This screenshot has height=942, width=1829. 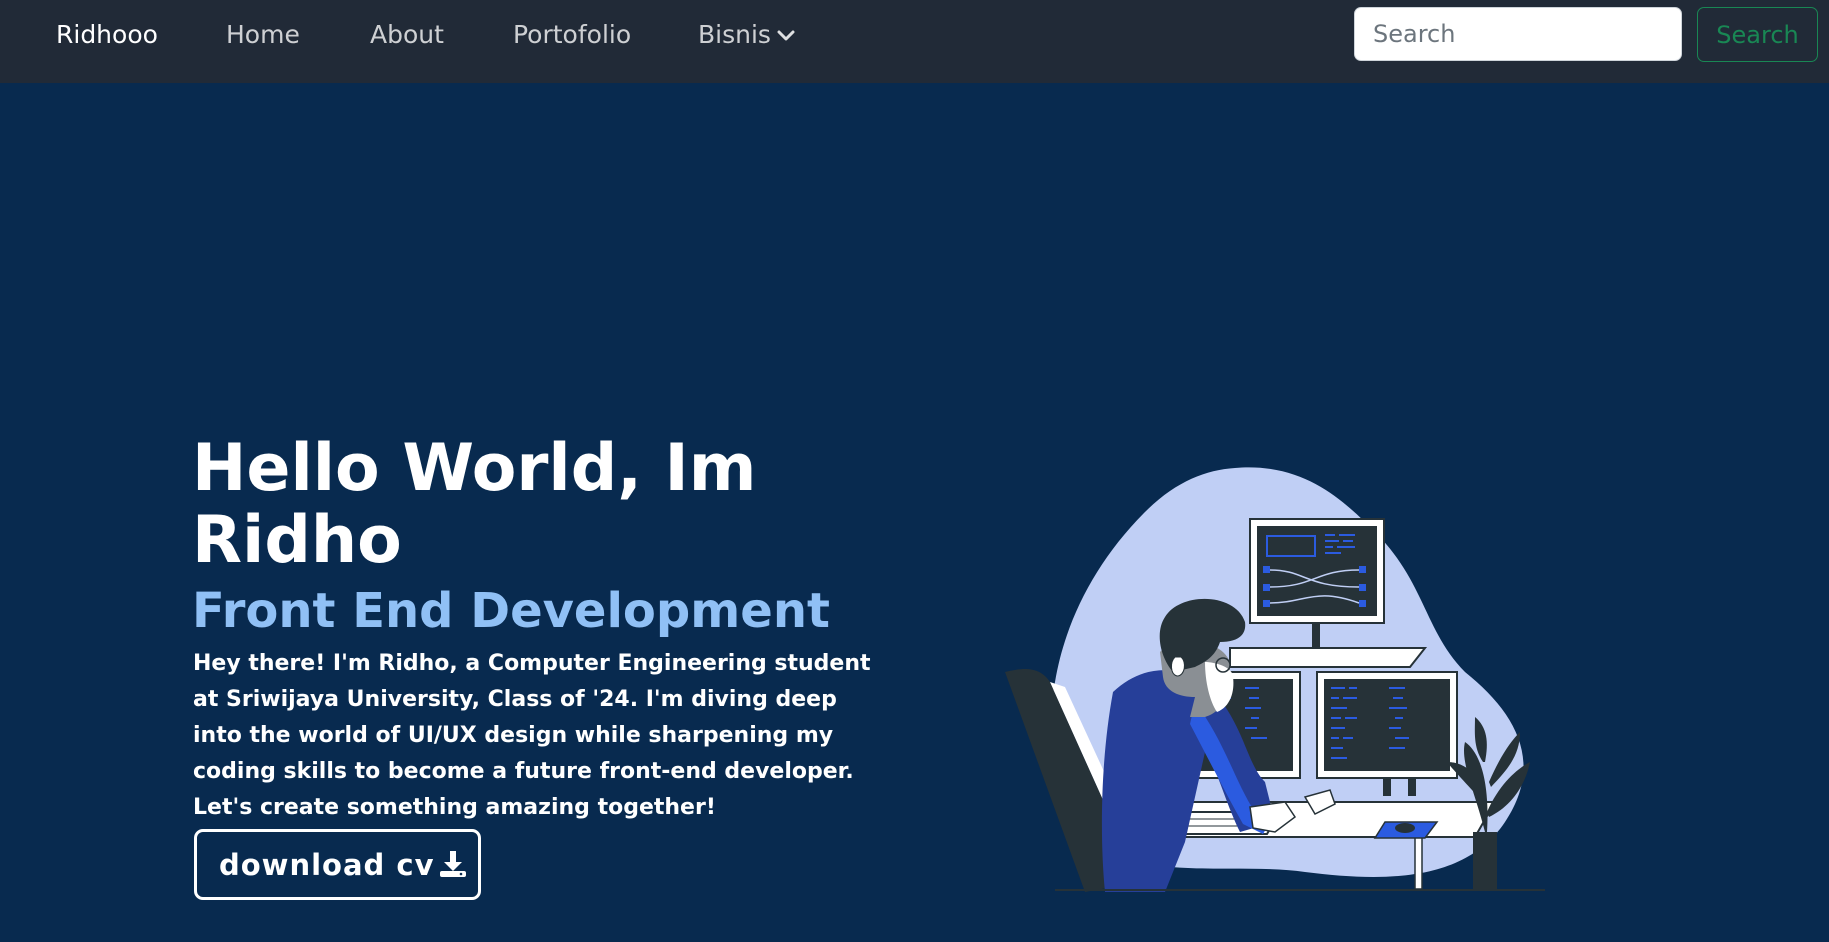 What do you see at coordinates (734, 34) in the screenshot?
I see `nav-dropdown-label: Bisnis` at bounding box center [734, 34].